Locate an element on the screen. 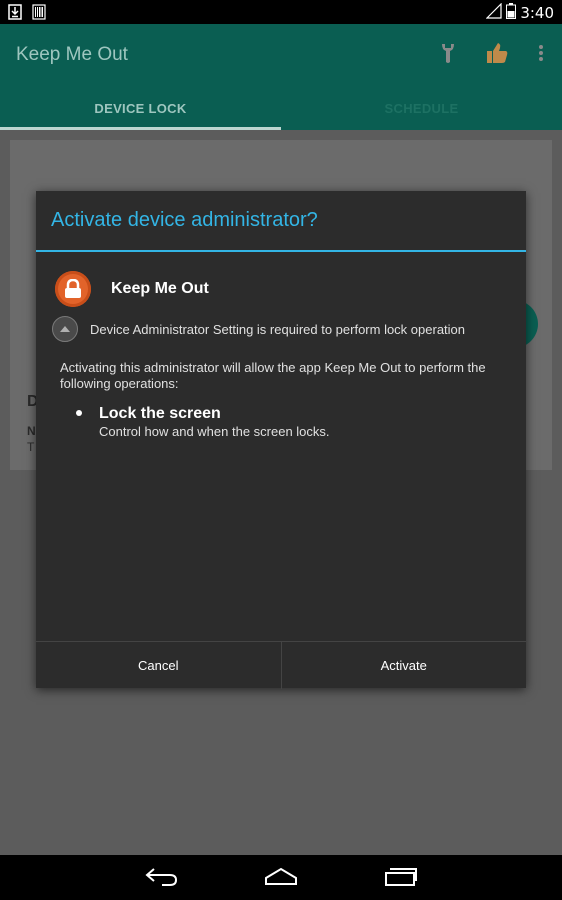 The width and height of the screenshot is (562, 900). app-bar: Keep Me Out DEVICE LOCK SCHEDULE is located at coordinates (281, 77).